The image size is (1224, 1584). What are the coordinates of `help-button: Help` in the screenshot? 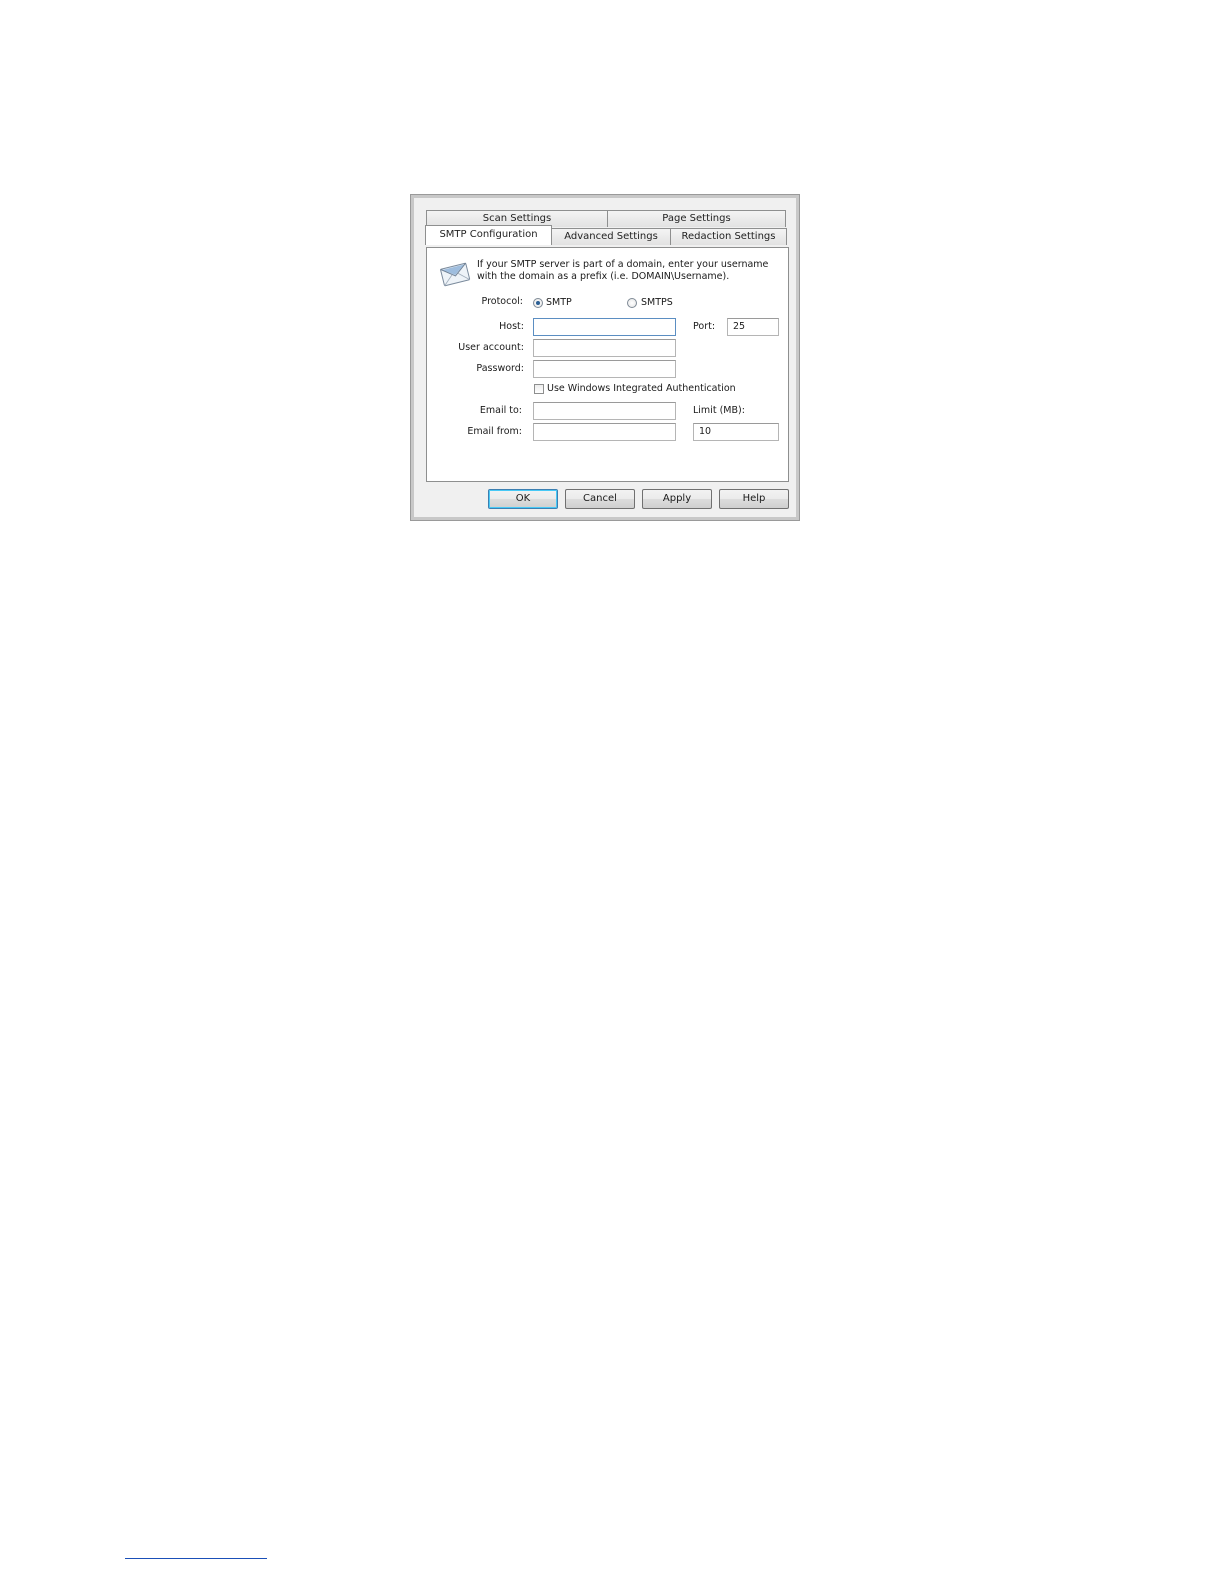 It's located at (754, 499).